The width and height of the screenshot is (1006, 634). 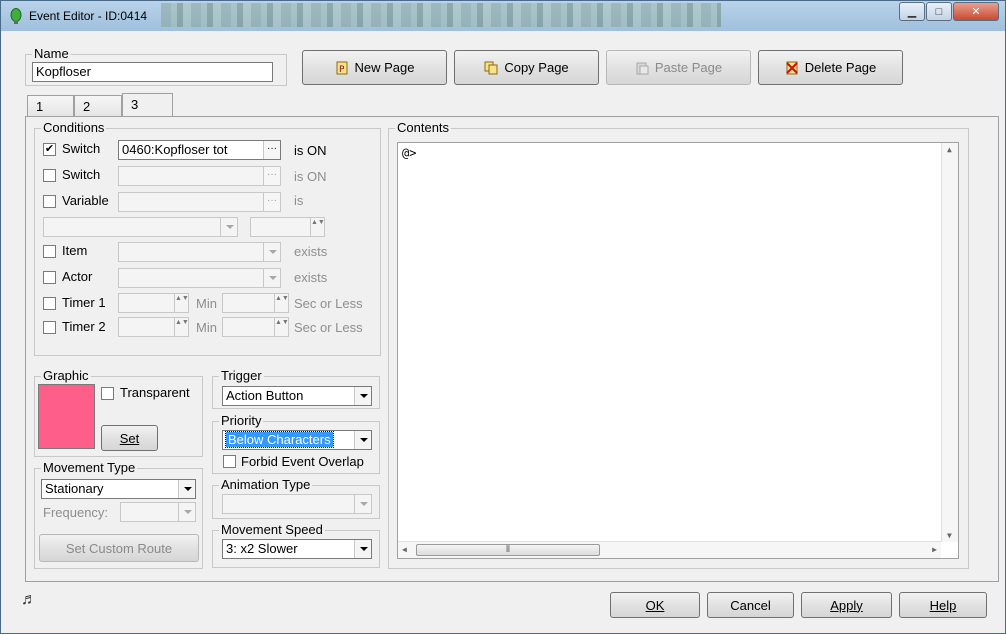 I want to click on help-button: Help, so click(x=943, y=605).